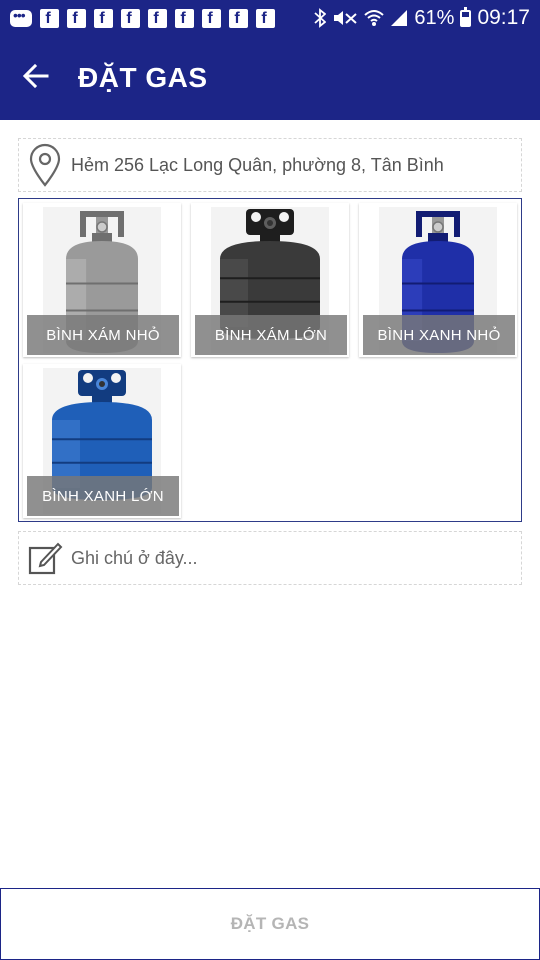 This screenshot has width=540, height=960. I want to click on note-field, so click(270, 558).